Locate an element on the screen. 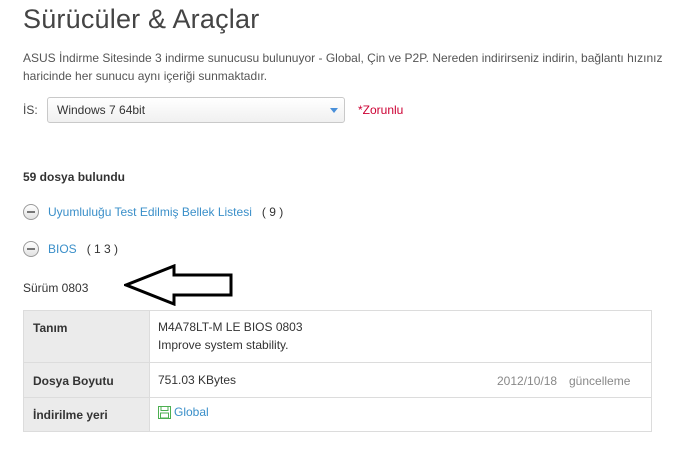 This screenshot has width=681, height=451. os-label: İS: is located at coordinates (30, 110).